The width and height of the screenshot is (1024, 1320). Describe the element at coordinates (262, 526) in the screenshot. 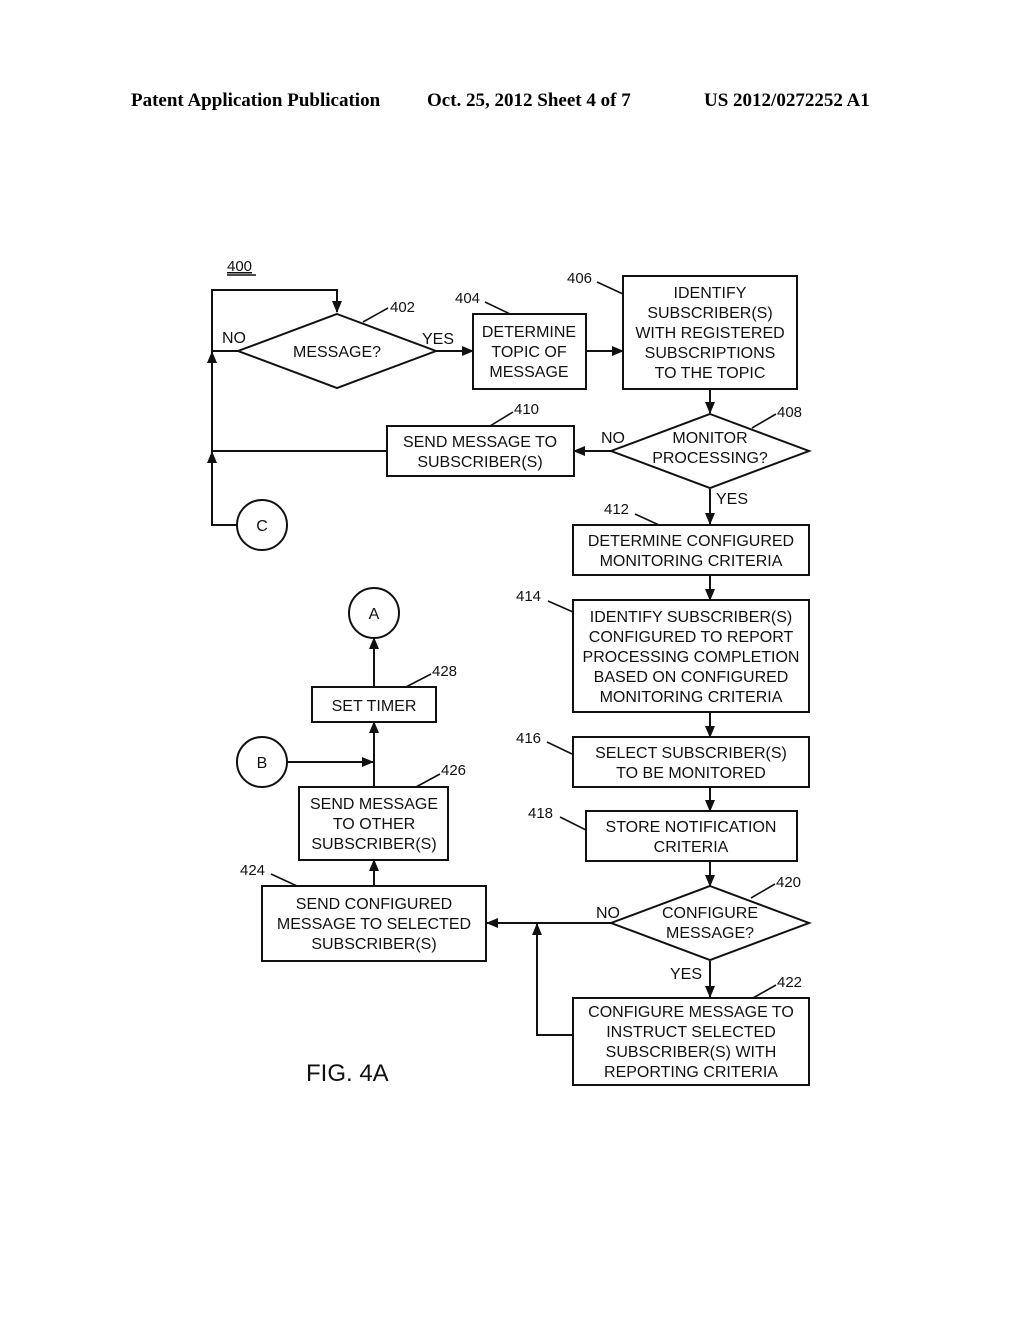

I see `connector-c-label: C` at that location.